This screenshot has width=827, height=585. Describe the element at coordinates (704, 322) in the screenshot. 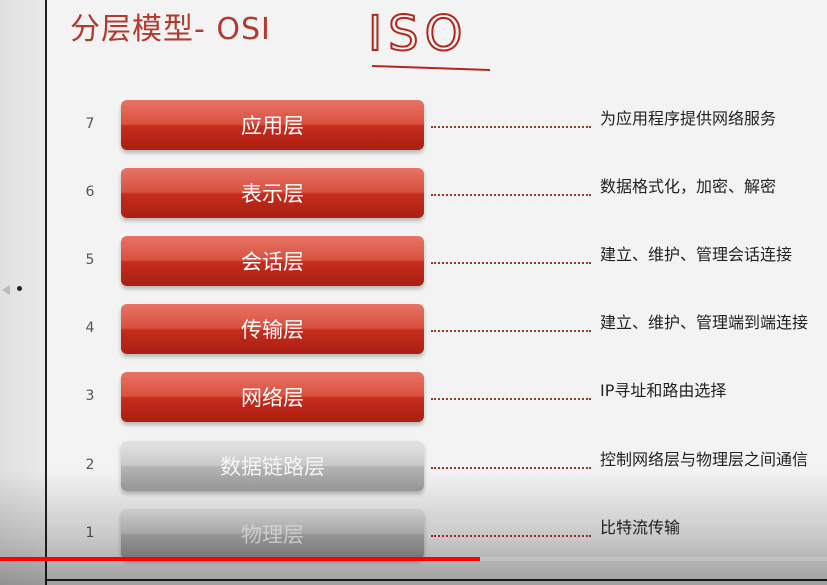

I see `layer-description: 建立、维护、管理端到端连接` at that location.